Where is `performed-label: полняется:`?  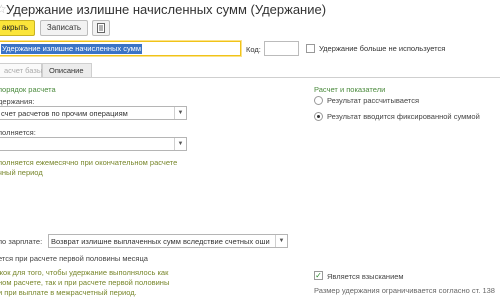 performed-label: полняется: is located at coordinates (18, 132).